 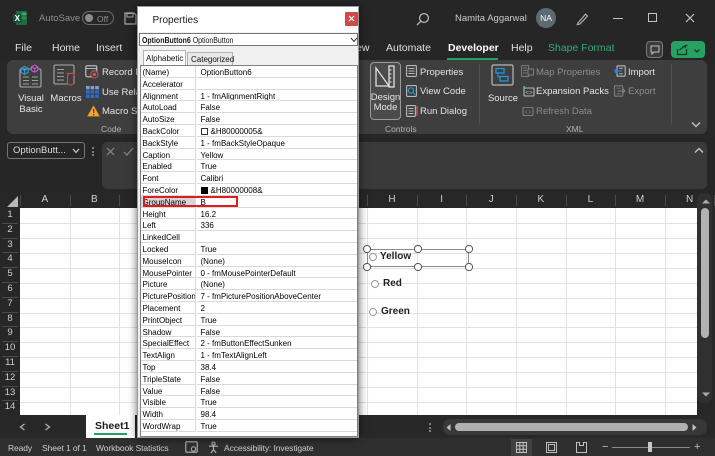 What do you see at coordinates (18, 18) in the screenshot?
I see `svg-text: X` at bounding box center [18, 18].